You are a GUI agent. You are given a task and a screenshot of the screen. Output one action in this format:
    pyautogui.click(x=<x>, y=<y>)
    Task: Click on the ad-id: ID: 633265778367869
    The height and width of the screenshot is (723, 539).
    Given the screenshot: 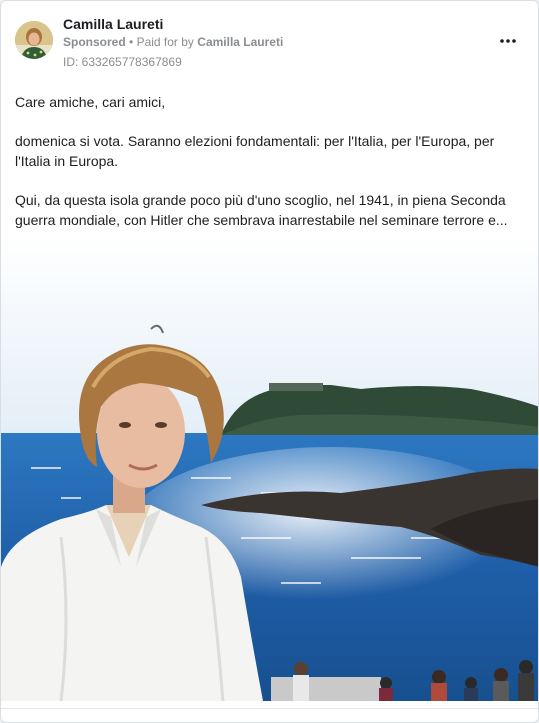 What is the action you would take?
    pyautogui.click(x=122, y=62)
    